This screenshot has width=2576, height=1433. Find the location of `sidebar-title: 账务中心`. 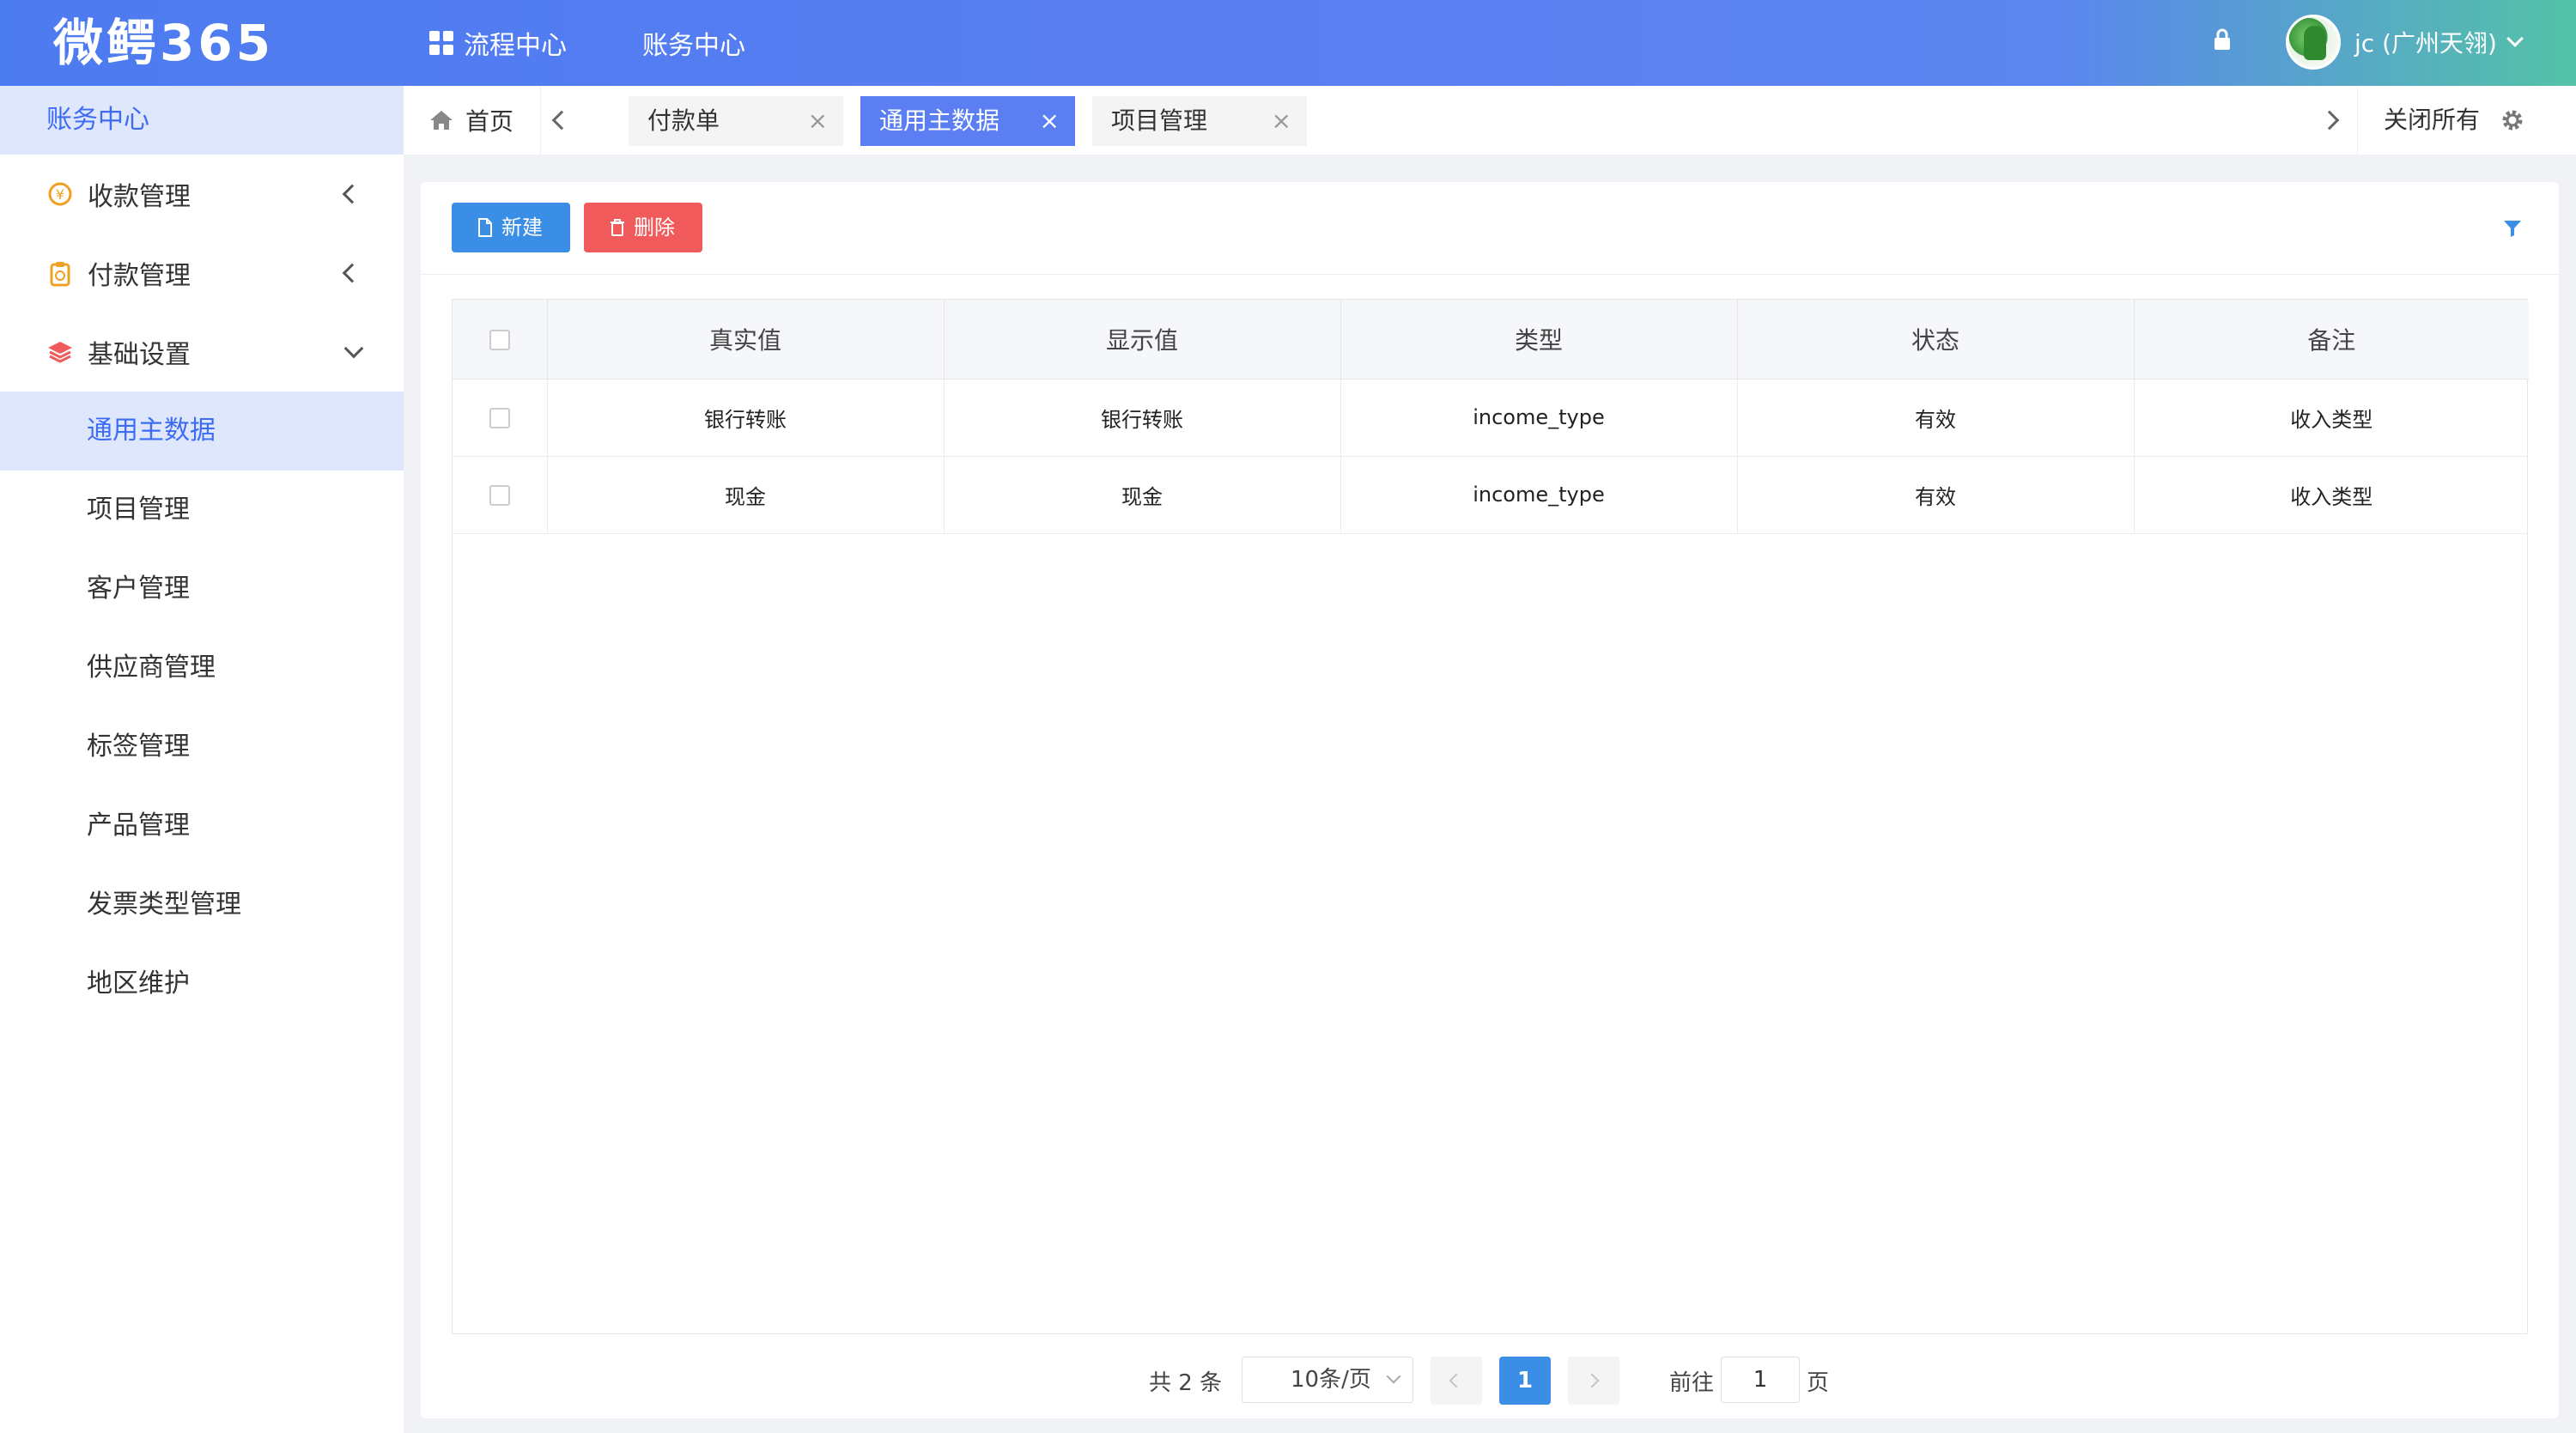

sidebar-title: 账务中心 is located at coordinates (202, 120).